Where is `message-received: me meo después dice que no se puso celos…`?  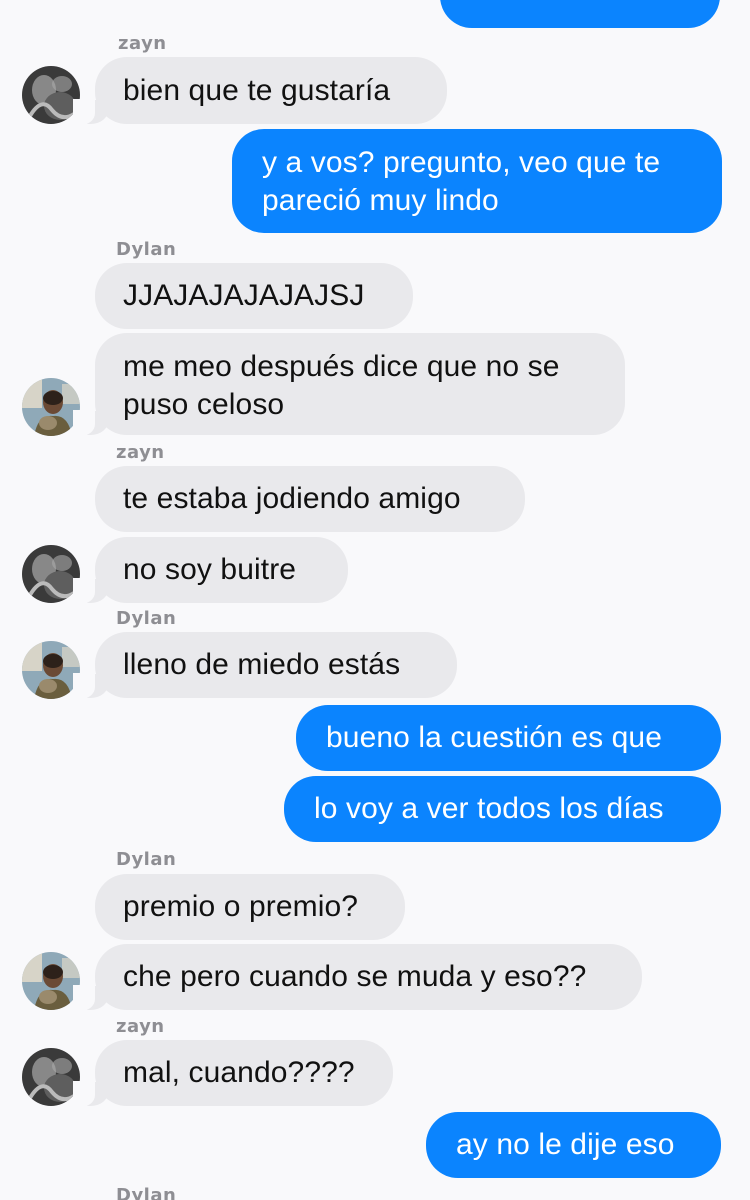
message-received: me meo después dice que no se puso celos… is located at coordinates (349, 384).